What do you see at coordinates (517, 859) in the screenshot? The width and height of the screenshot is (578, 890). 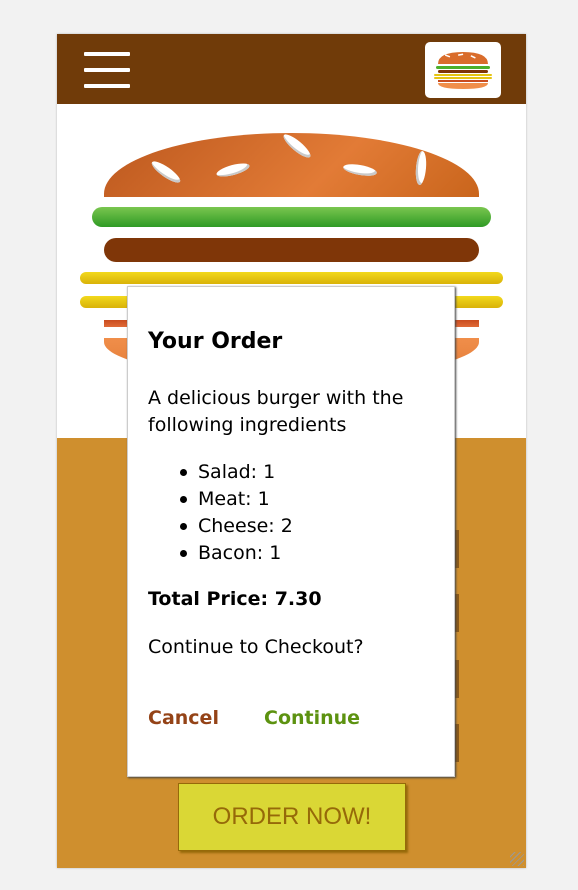 I see `resize-grip-icon` at bounding box center [517, 859].